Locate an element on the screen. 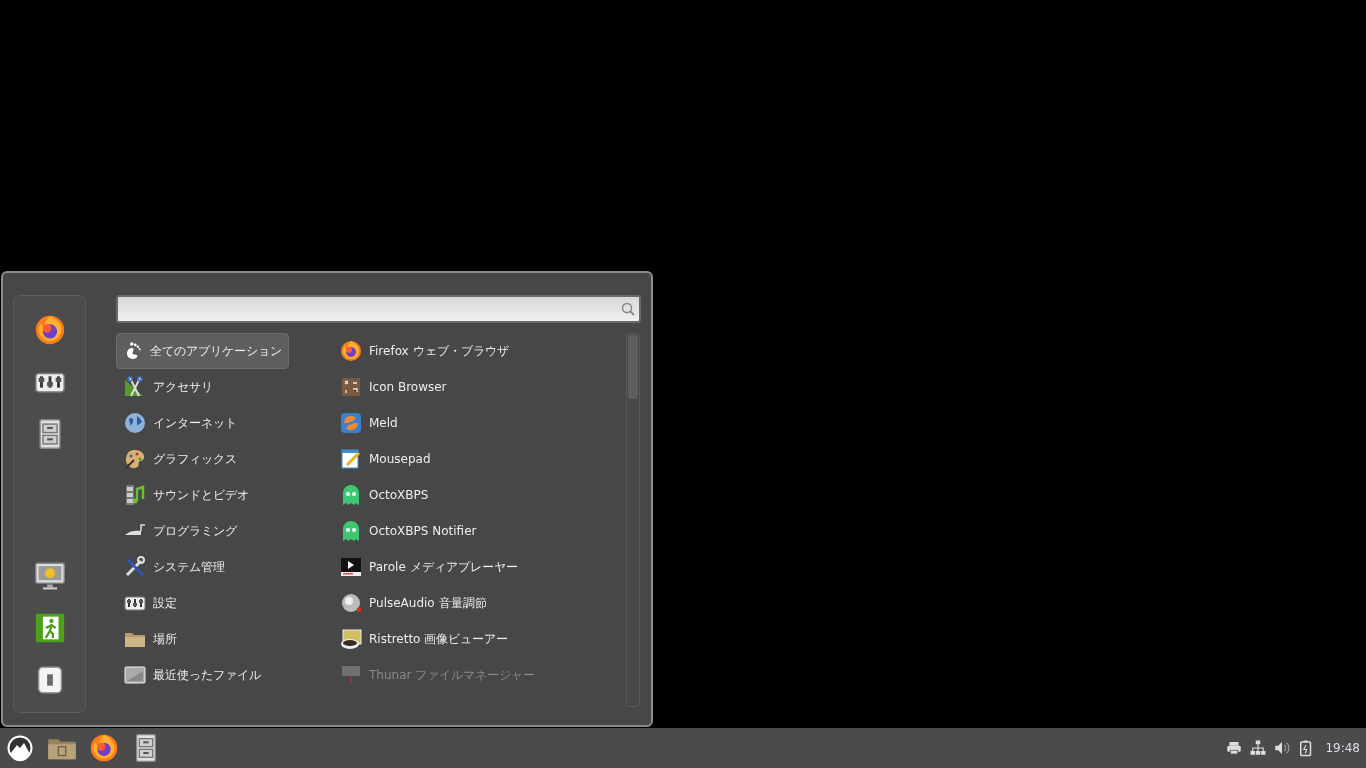  mountain-logo-icon is located at coordinates (20, 748).